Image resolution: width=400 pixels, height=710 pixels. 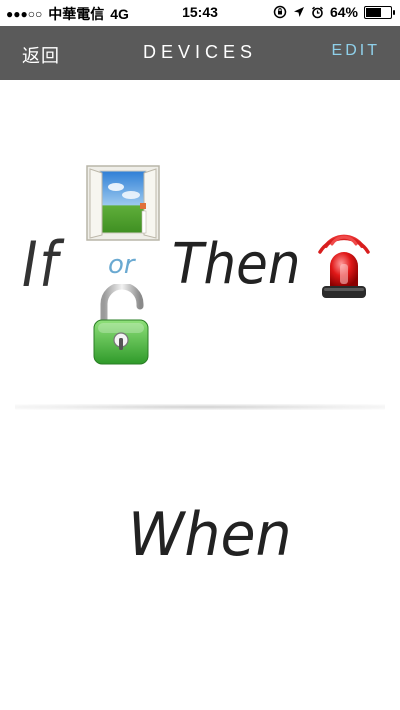 I want to click on when-label: When, so click(x=210, y=535).